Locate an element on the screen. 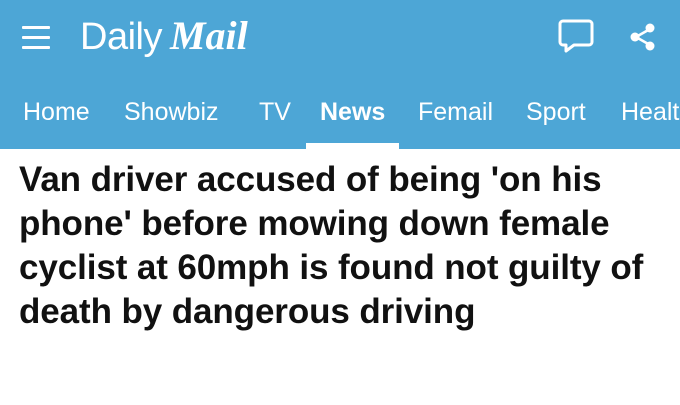 This screenshot has height=405, width=680. nav-item-health: Healt is located at coordinates (650, 114).